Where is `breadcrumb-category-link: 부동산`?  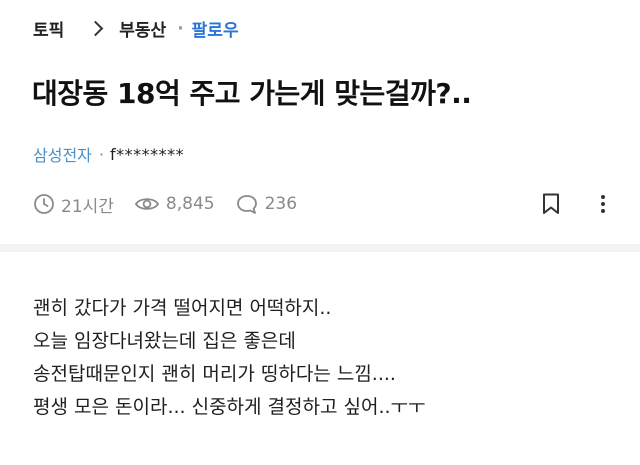
breadcrumb-category-link: 부동산 is located at coordinates (142, 28).